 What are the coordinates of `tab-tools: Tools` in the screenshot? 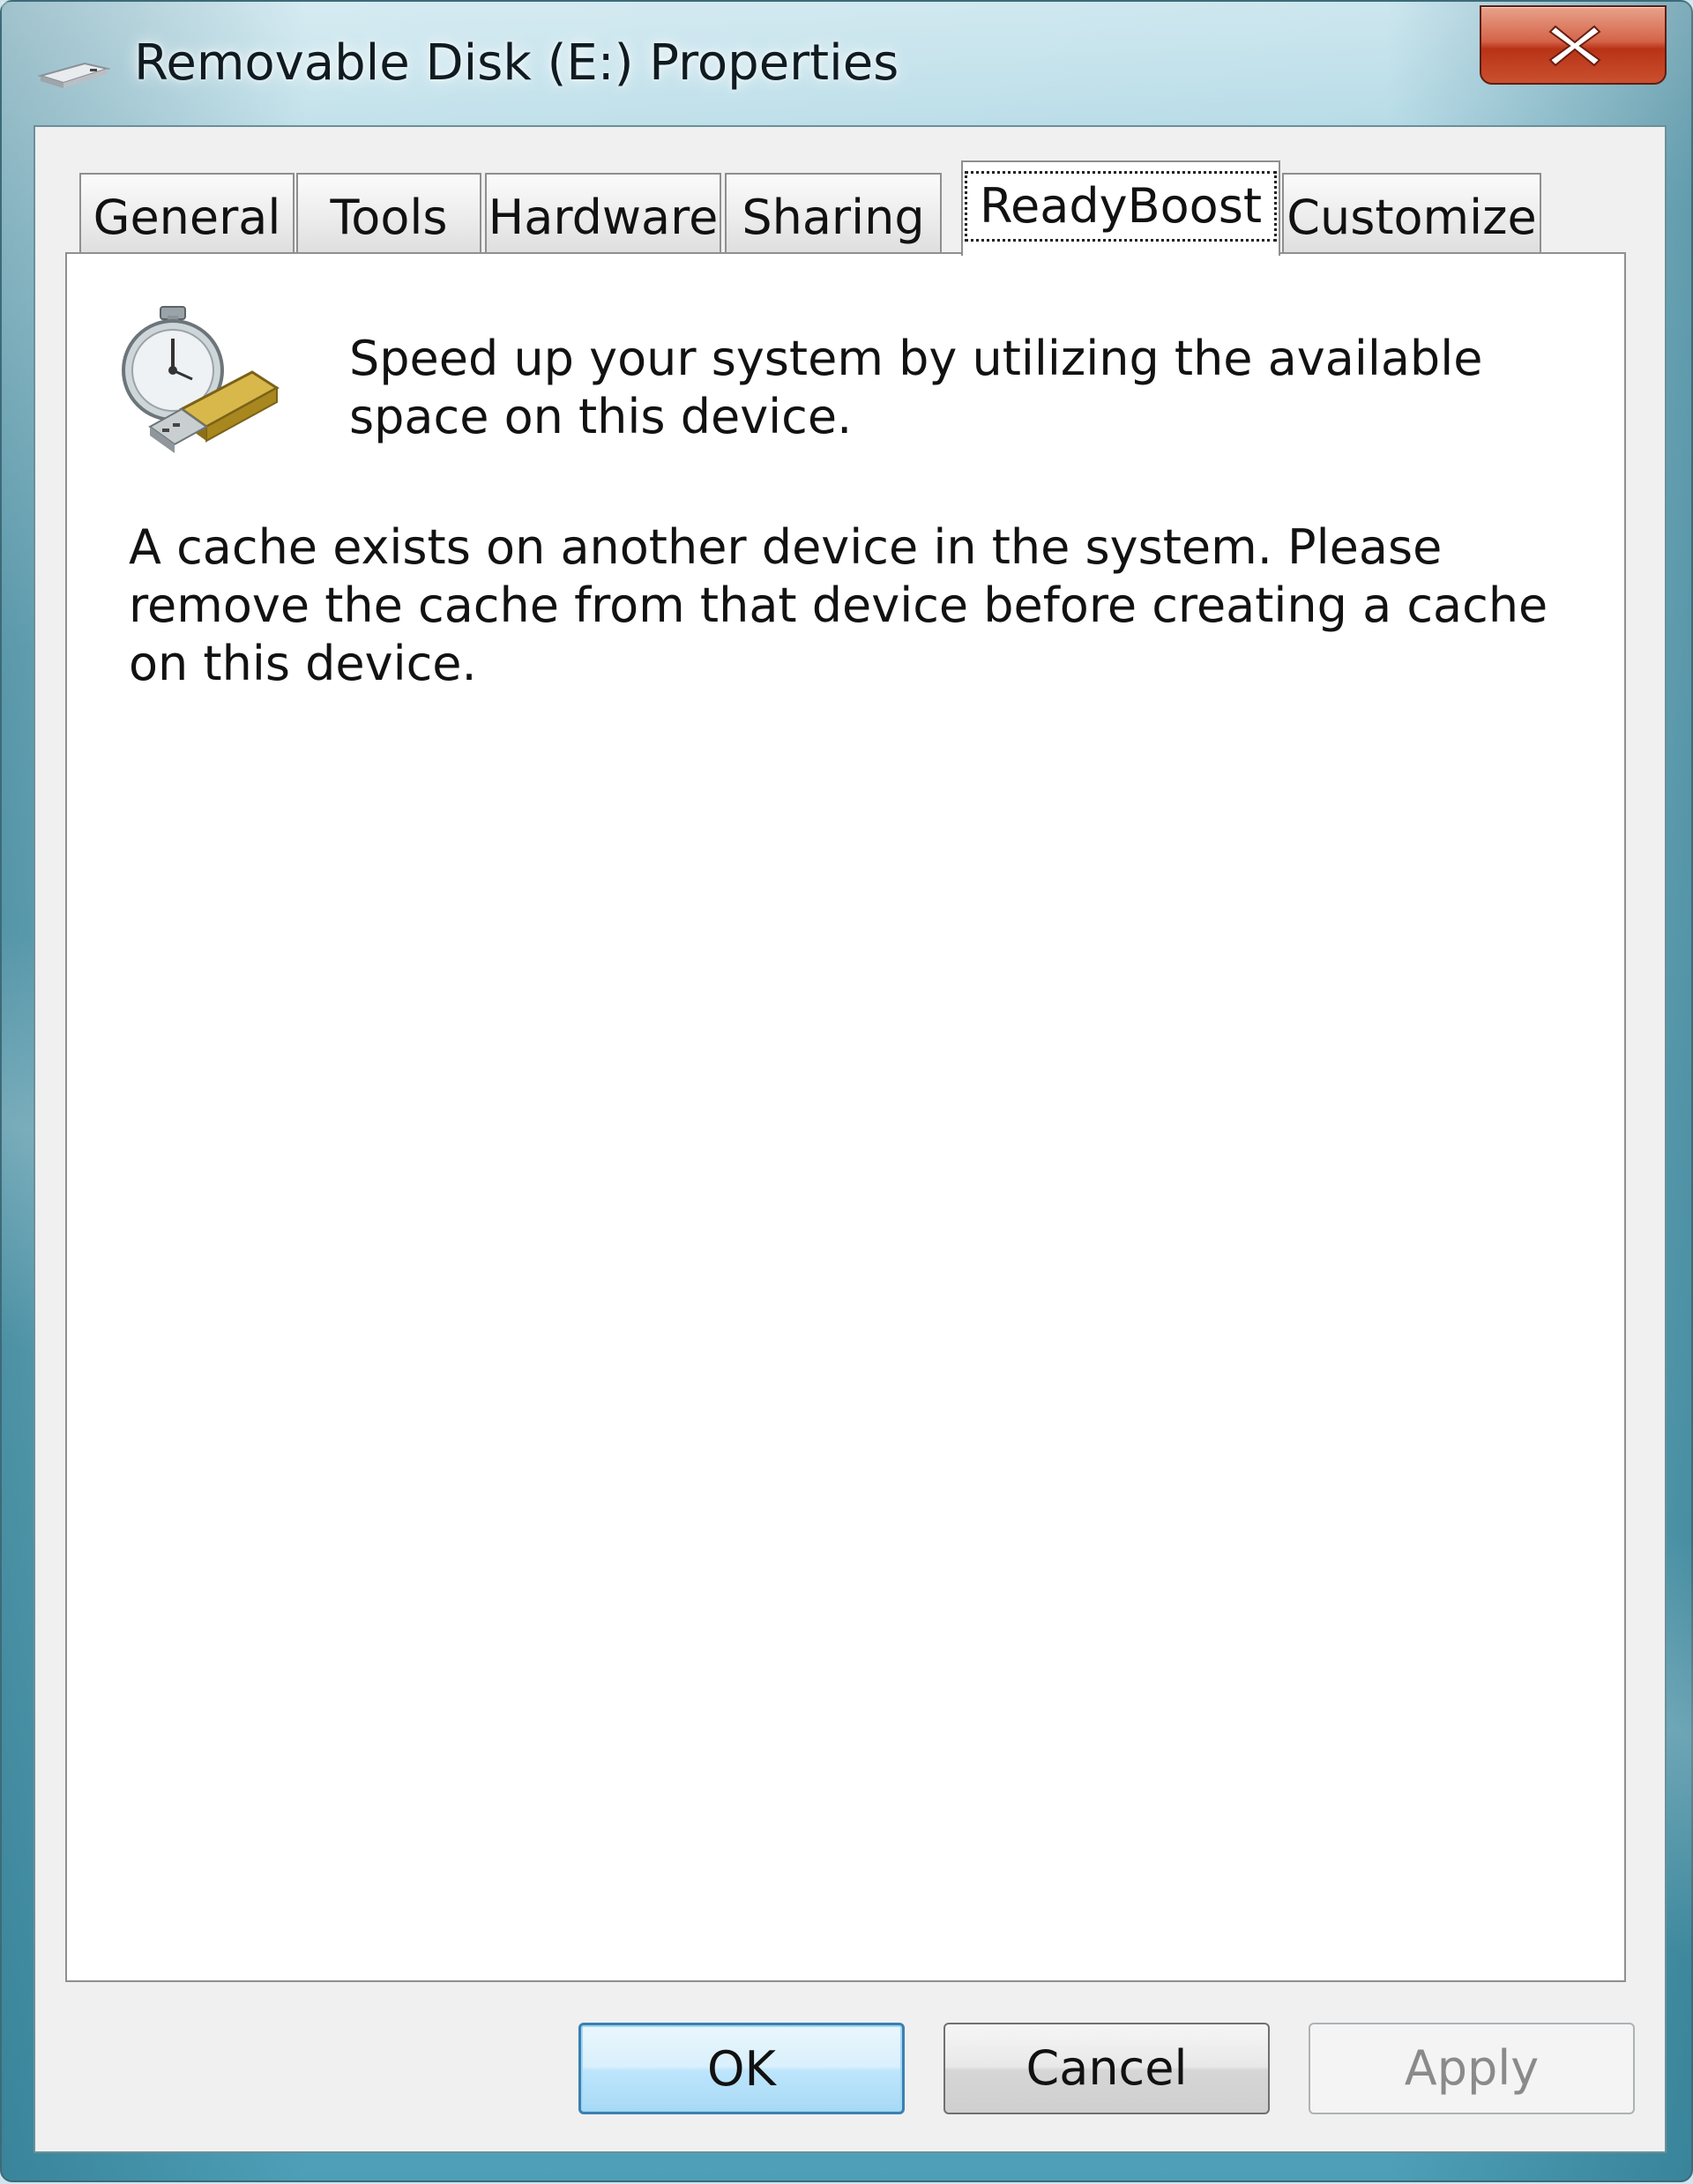 It's located at (388, 213).